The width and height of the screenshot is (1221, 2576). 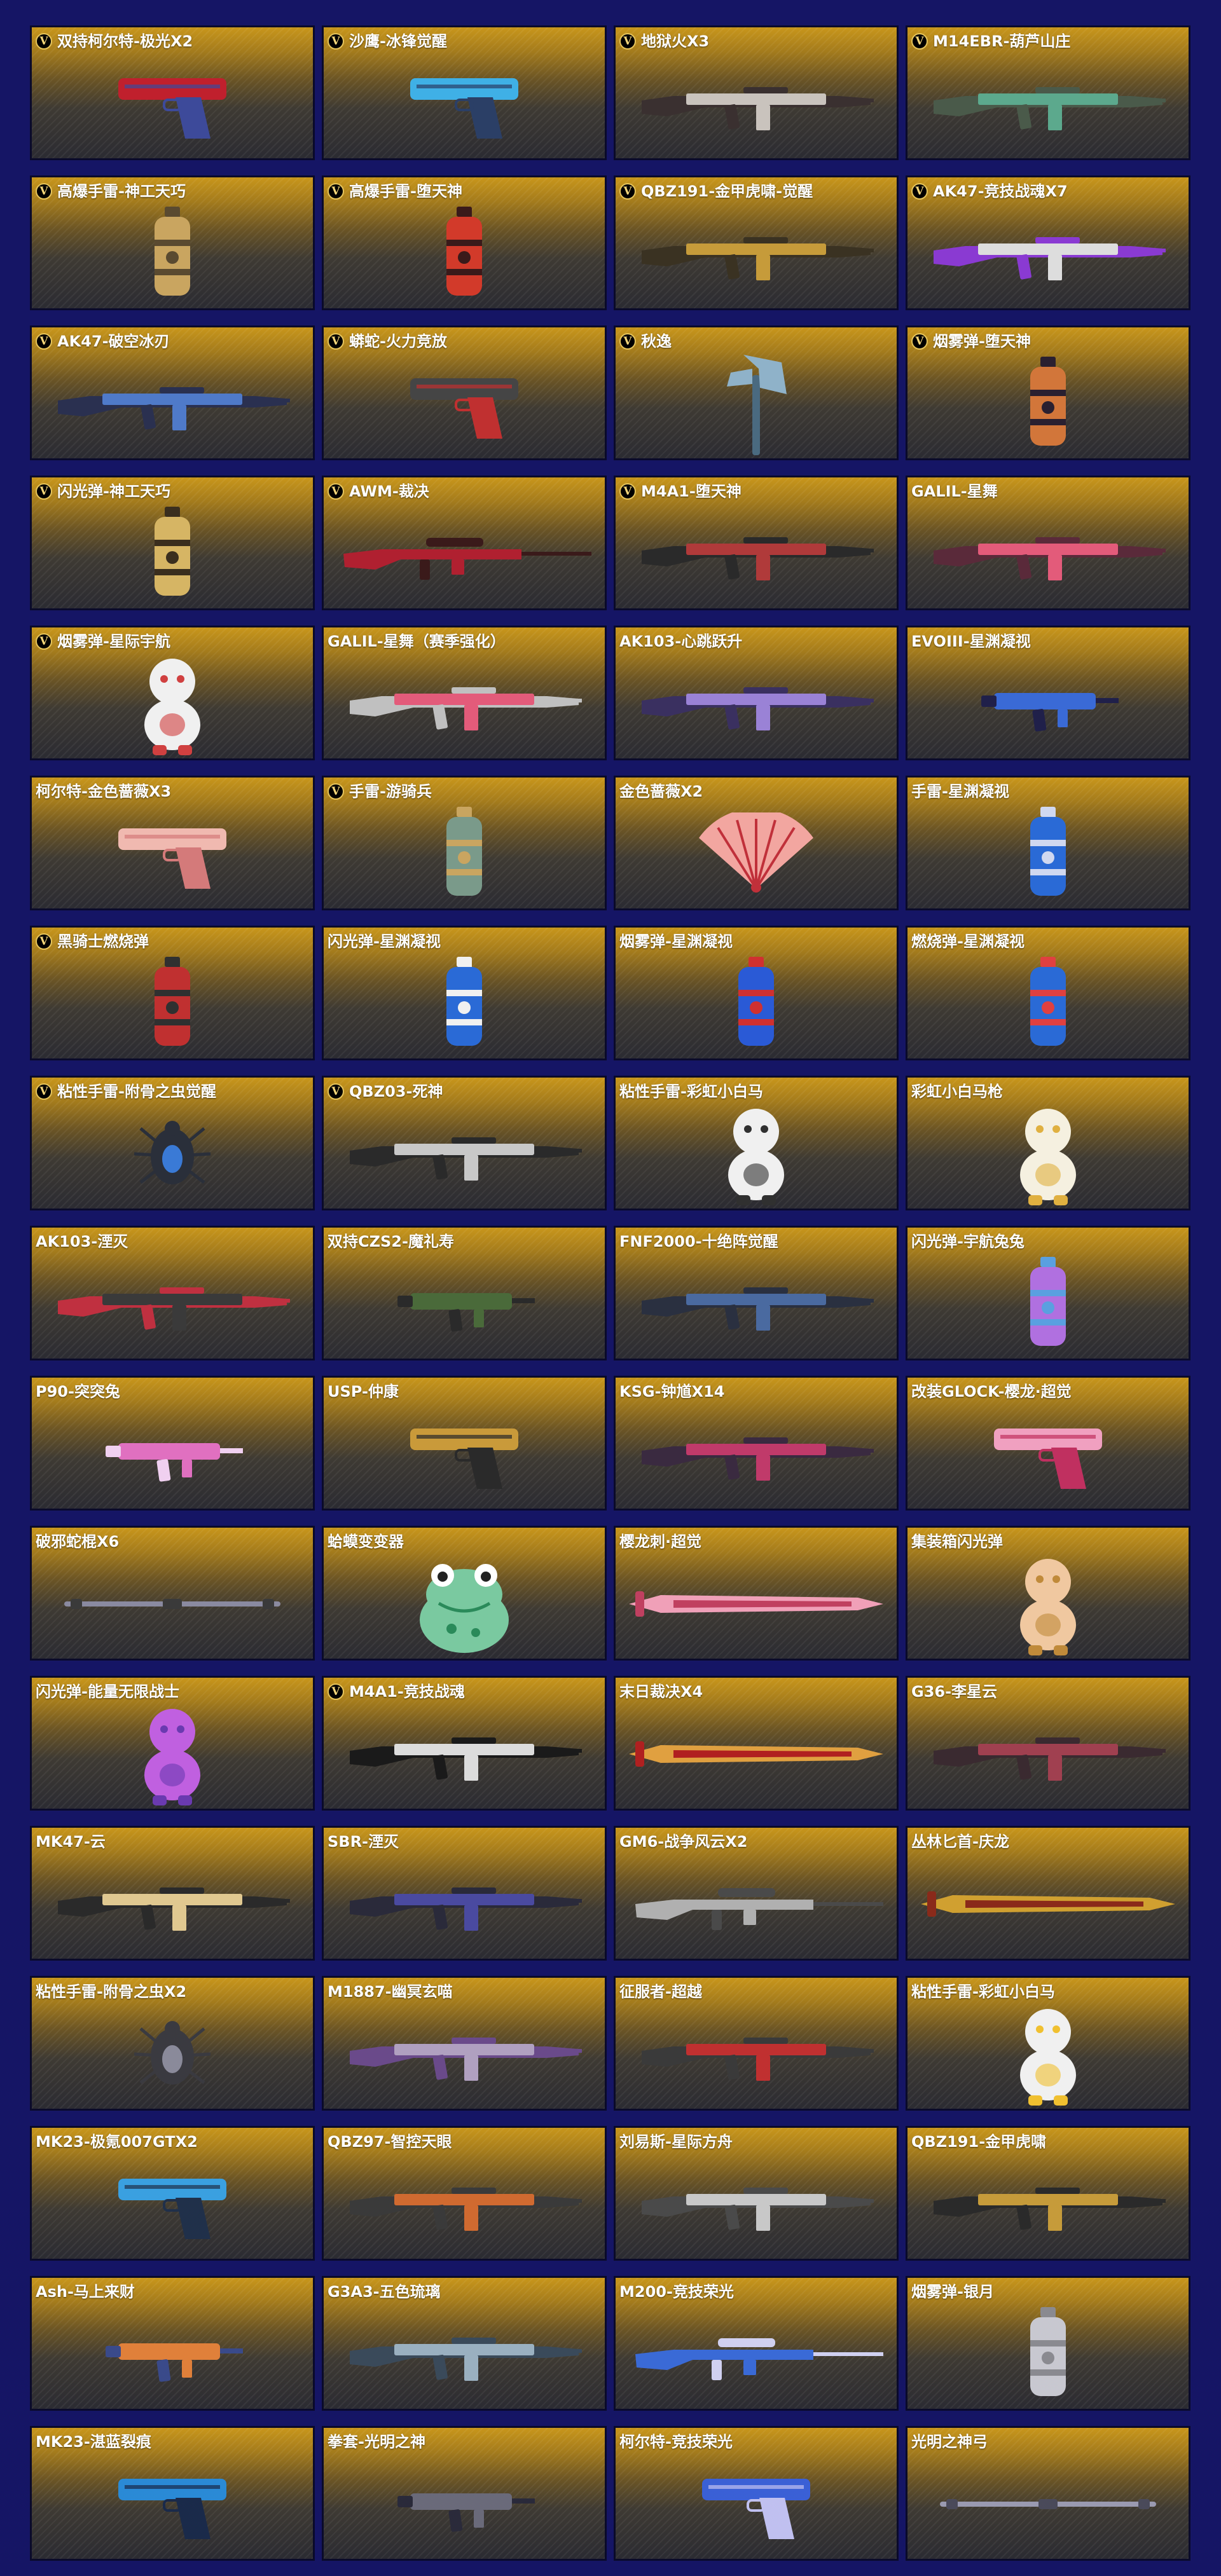 What do you see at coordinates (756, 1893) in the screenshot?
I see `item-card: VGM6-战争风云X2` at bounding box center [756, 1893].